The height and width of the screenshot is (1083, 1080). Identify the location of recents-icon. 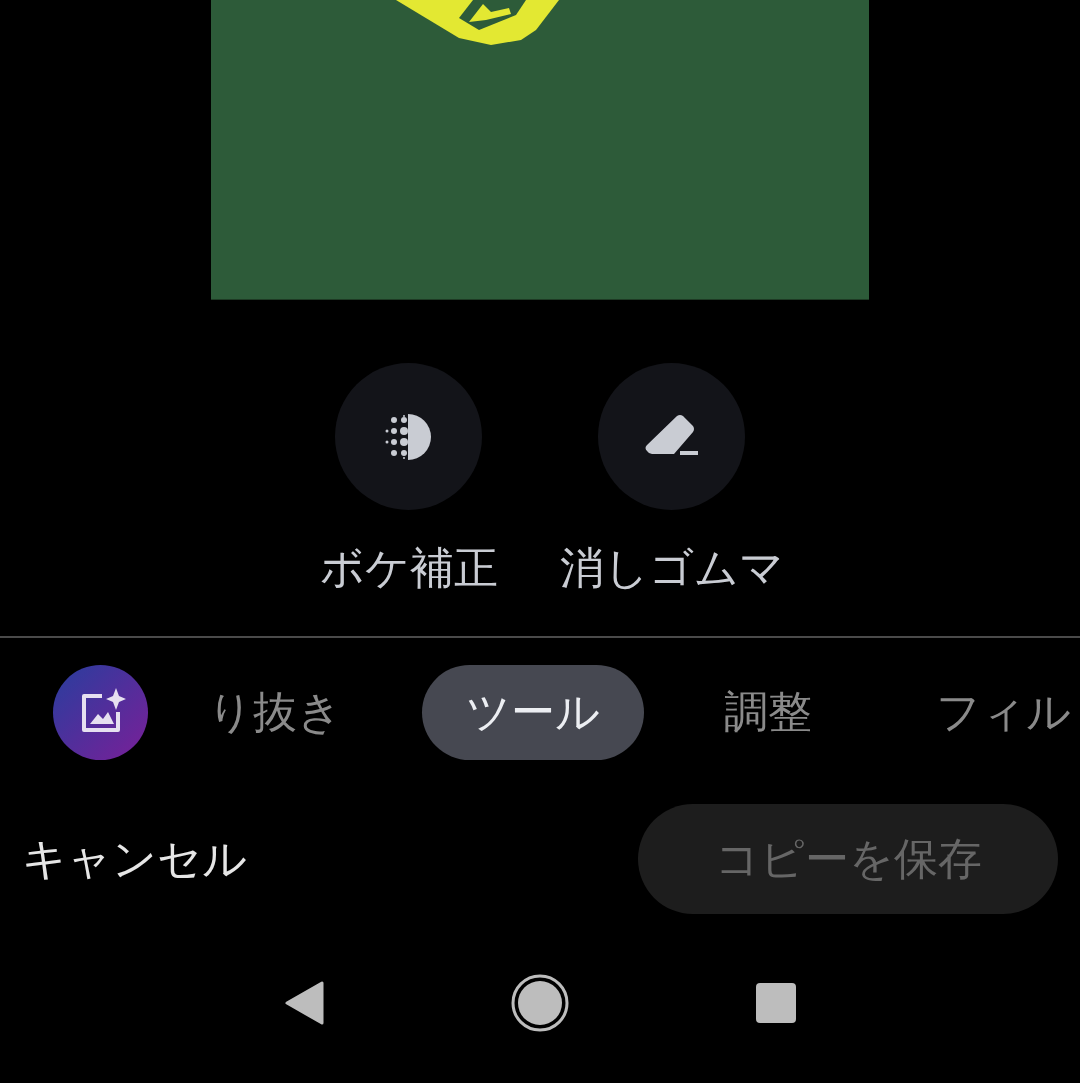
(776, 1003).